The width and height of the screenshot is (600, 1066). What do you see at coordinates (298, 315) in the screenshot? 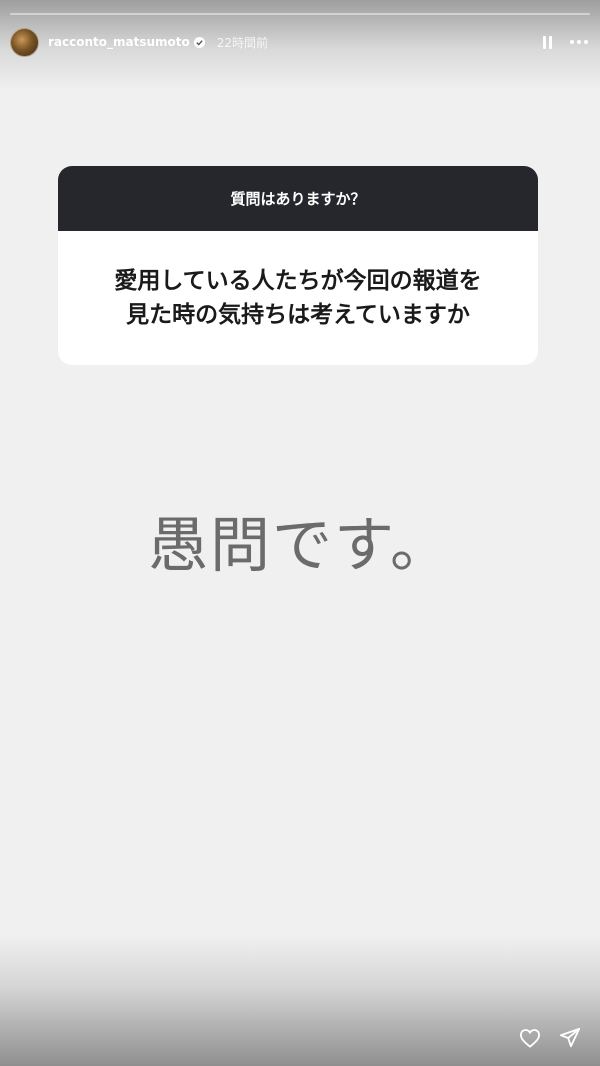
I see `question-line-2: 見た時の気持ちは考えていますか` at bounding box center [298, 315].